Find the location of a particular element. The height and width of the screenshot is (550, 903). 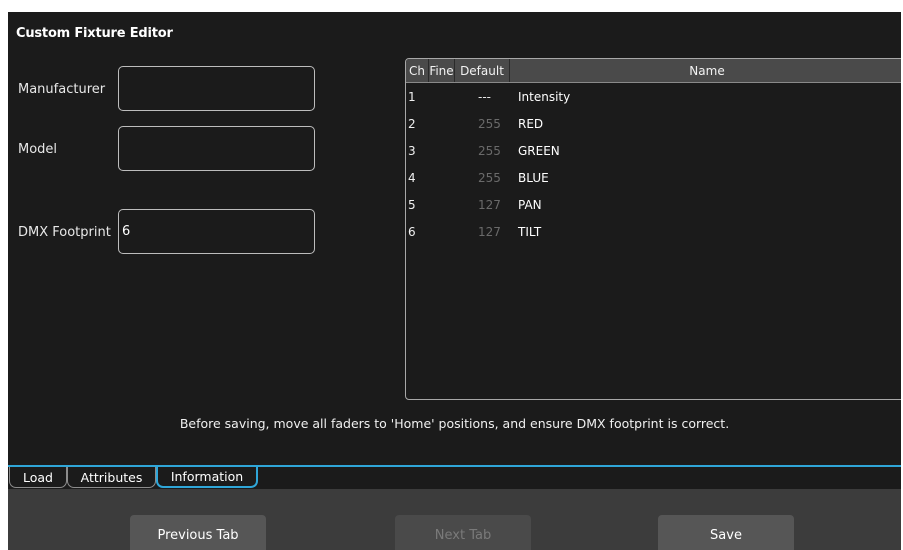

tab-bar: Load Attributes Information is located at coordinates (454, 478).